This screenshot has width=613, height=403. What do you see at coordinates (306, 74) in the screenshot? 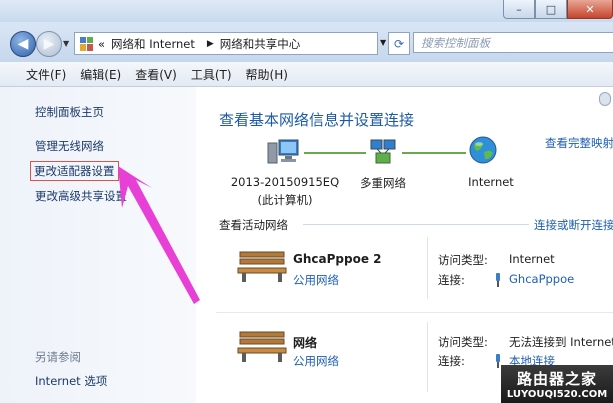
I see `menu-bar: 文件(F) 编辑(E) 查看(V) 工具(T) 帮助(H)` at bounding box center [306, 74].